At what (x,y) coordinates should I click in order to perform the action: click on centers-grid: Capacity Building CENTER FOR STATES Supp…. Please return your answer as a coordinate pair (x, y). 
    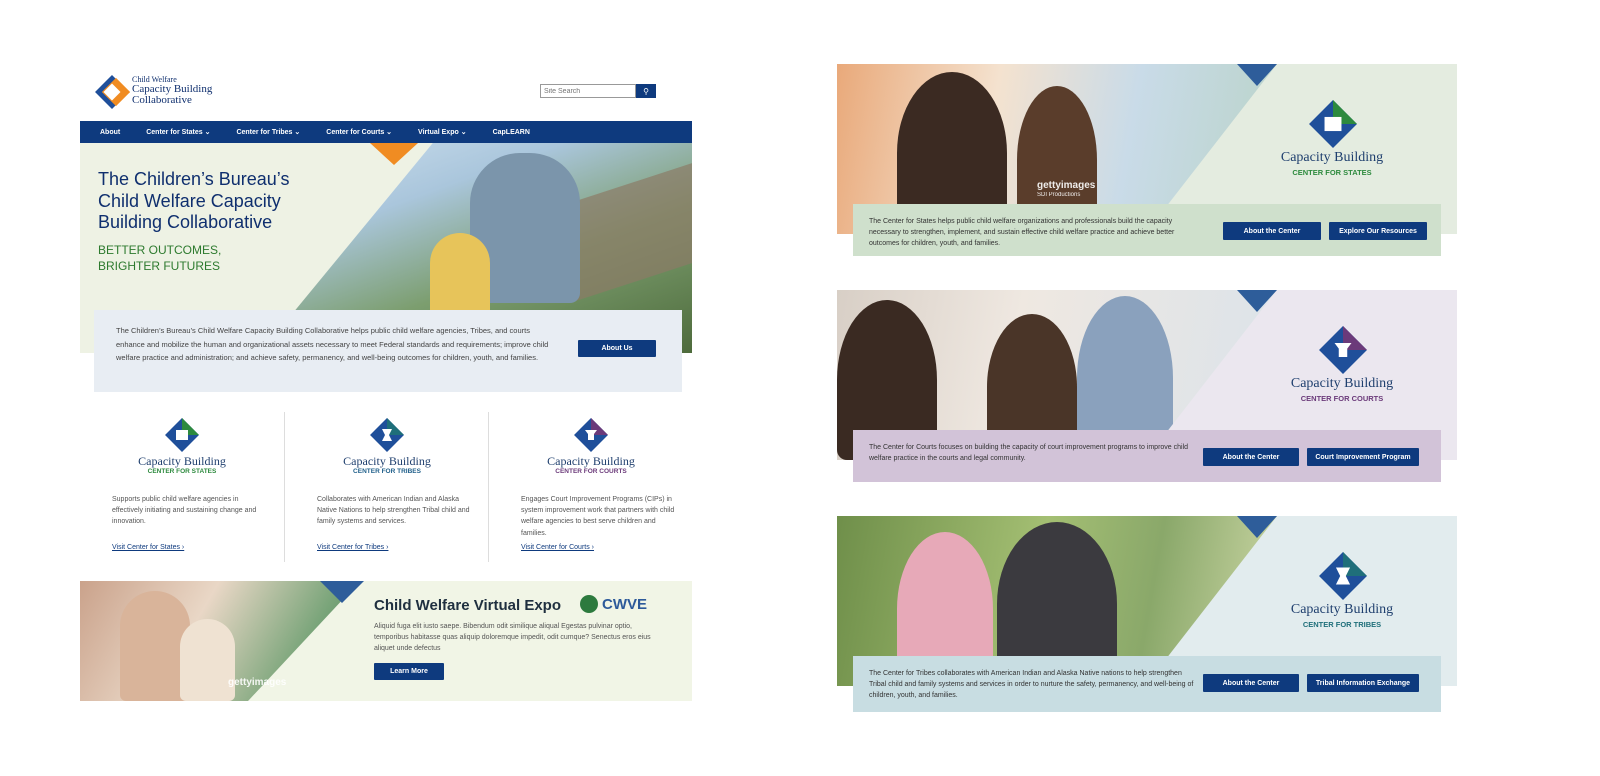
    Looking at the image, I should click on (386, 489).